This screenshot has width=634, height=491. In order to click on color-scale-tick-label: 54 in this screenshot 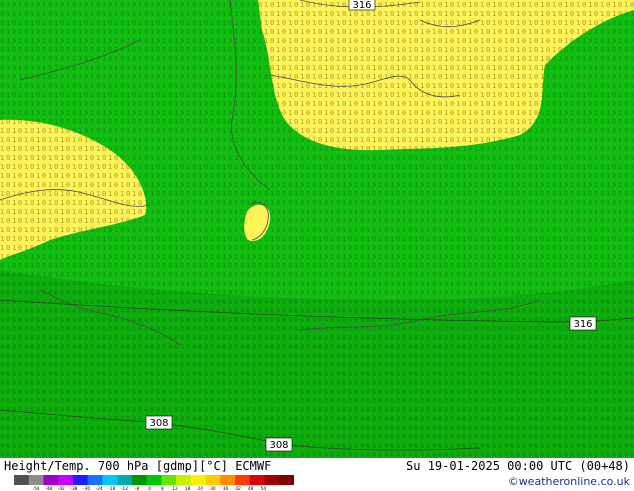, I will do `click(264, 488)`.